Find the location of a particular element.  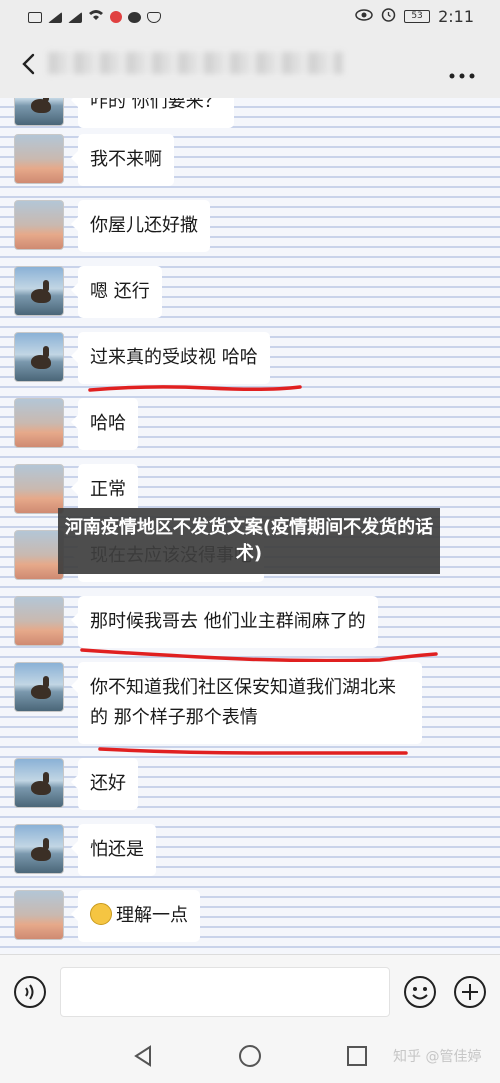

nav-recents-icon is located at coordinates (357, 1056).